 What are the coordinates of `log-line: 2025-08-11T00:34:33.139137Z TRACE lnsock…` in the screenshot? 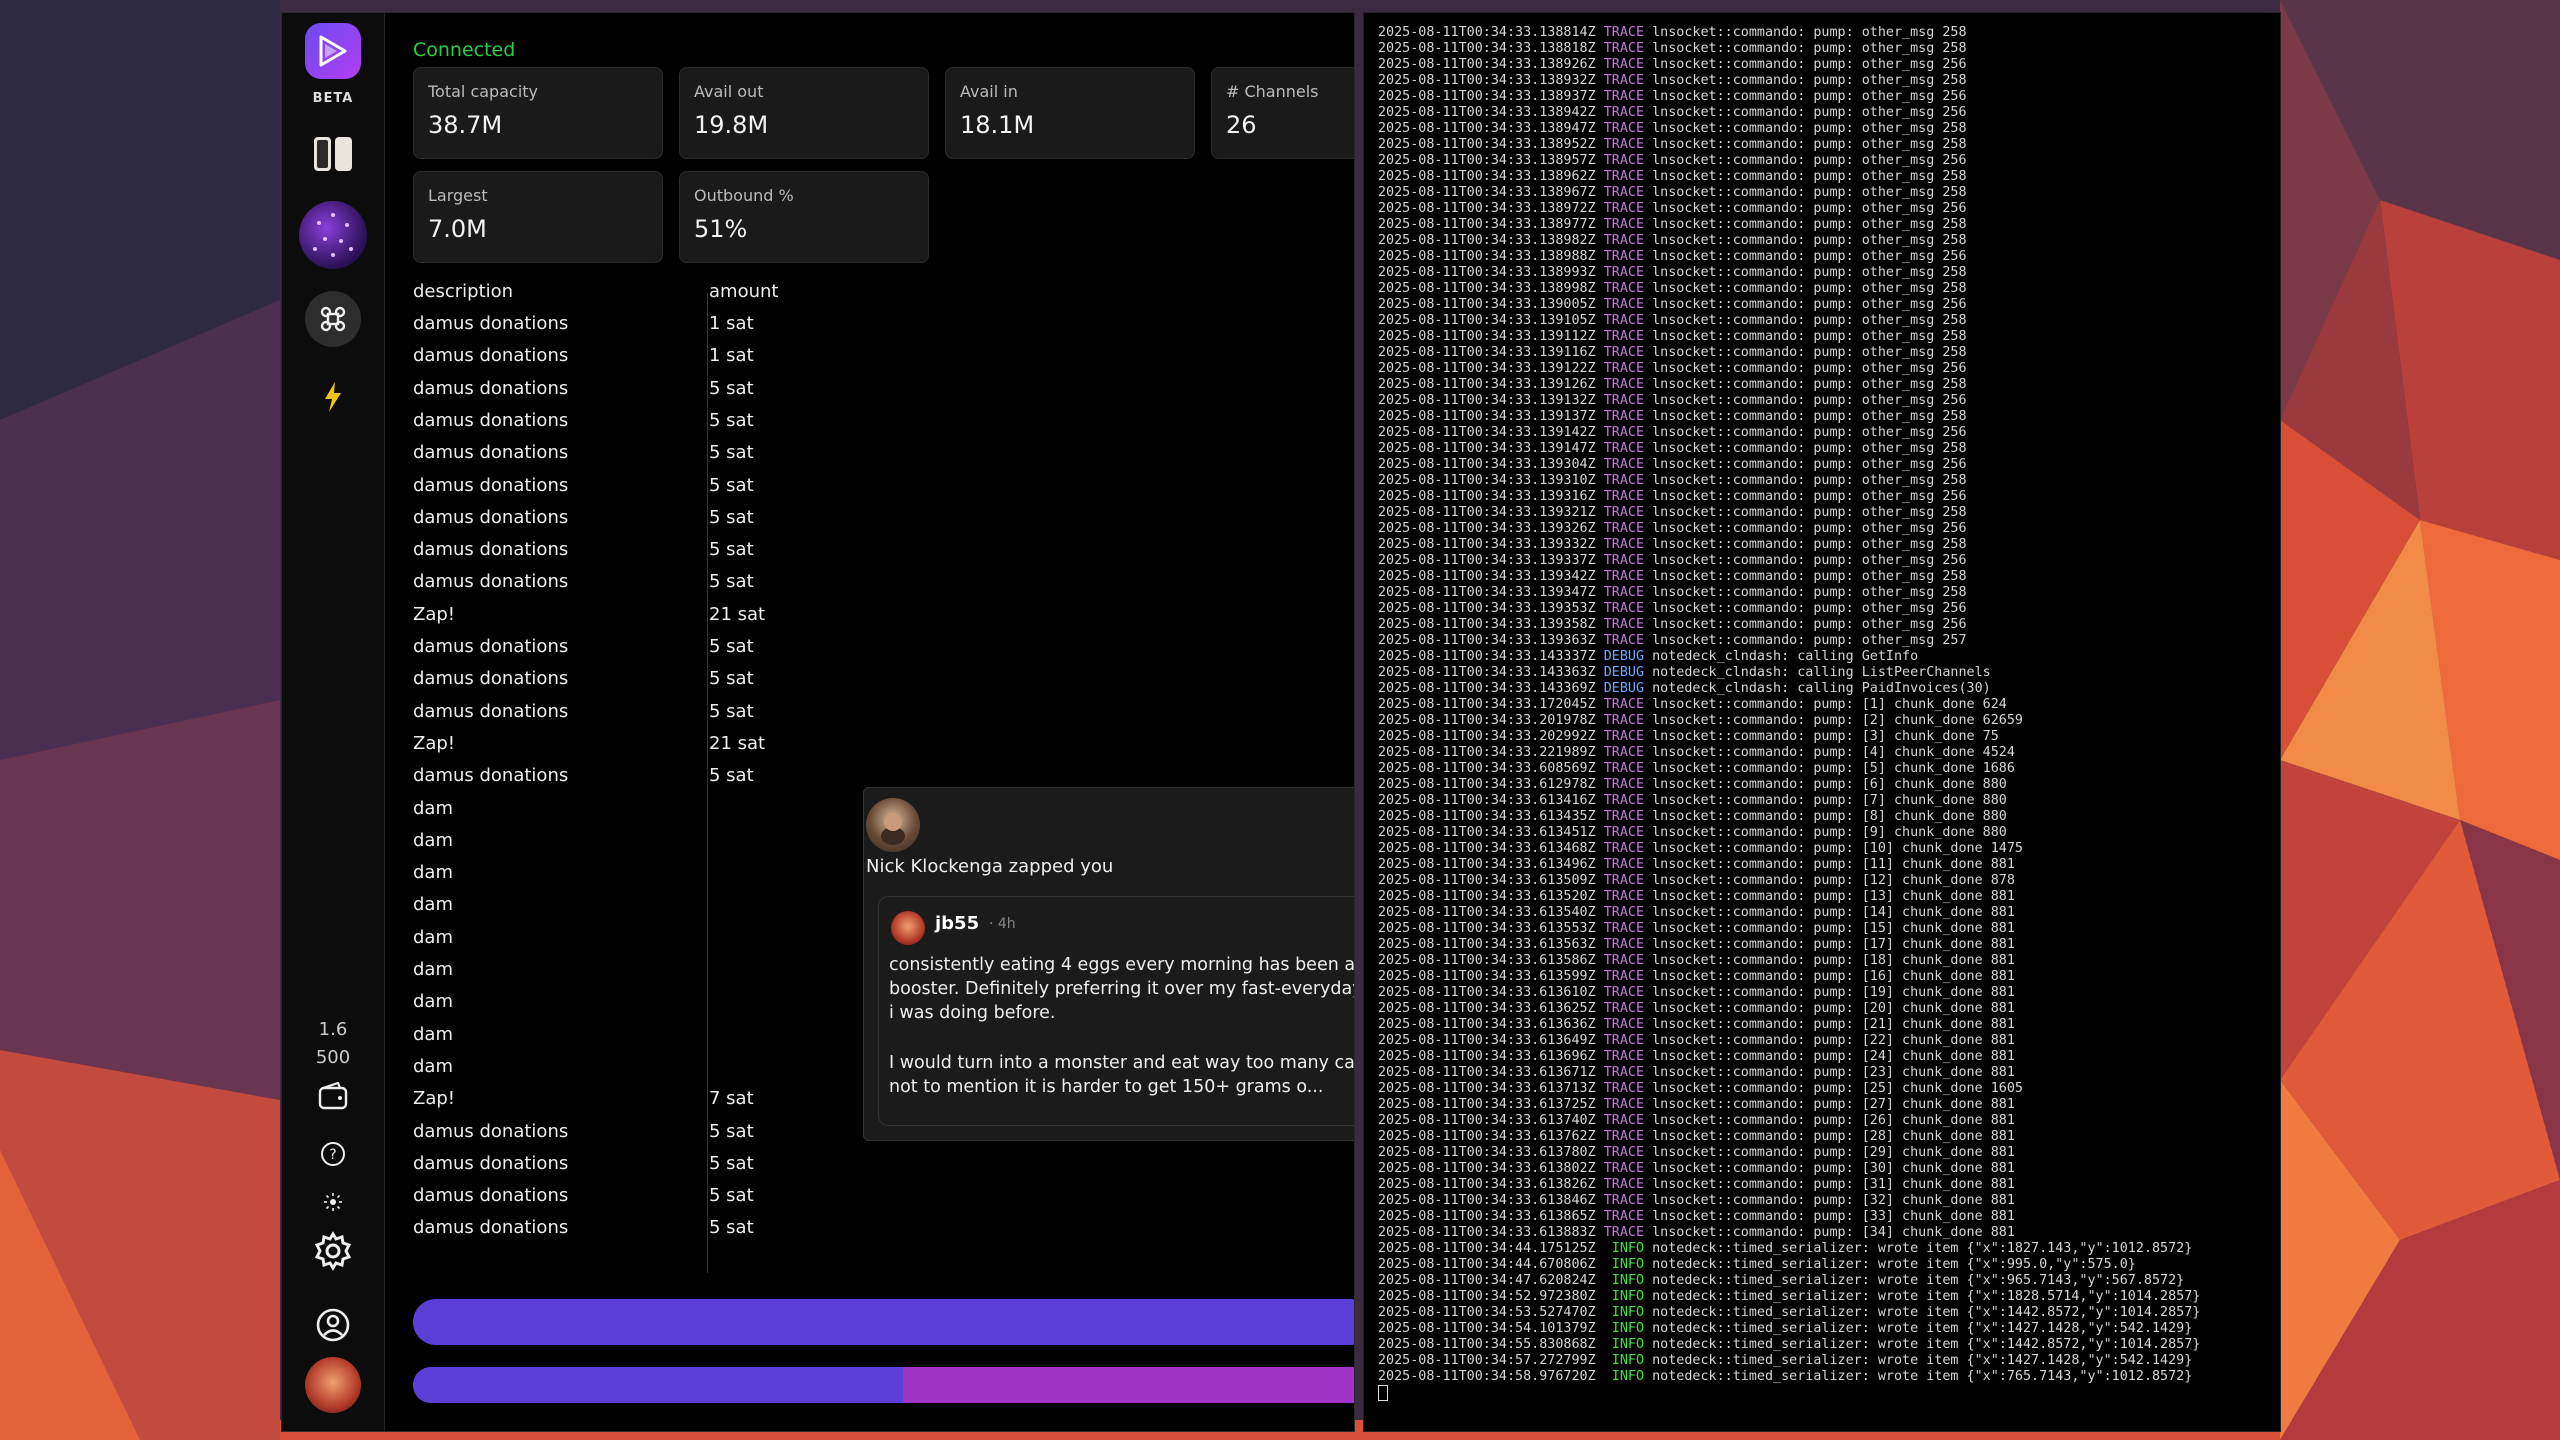 It's located at (1789, 417).